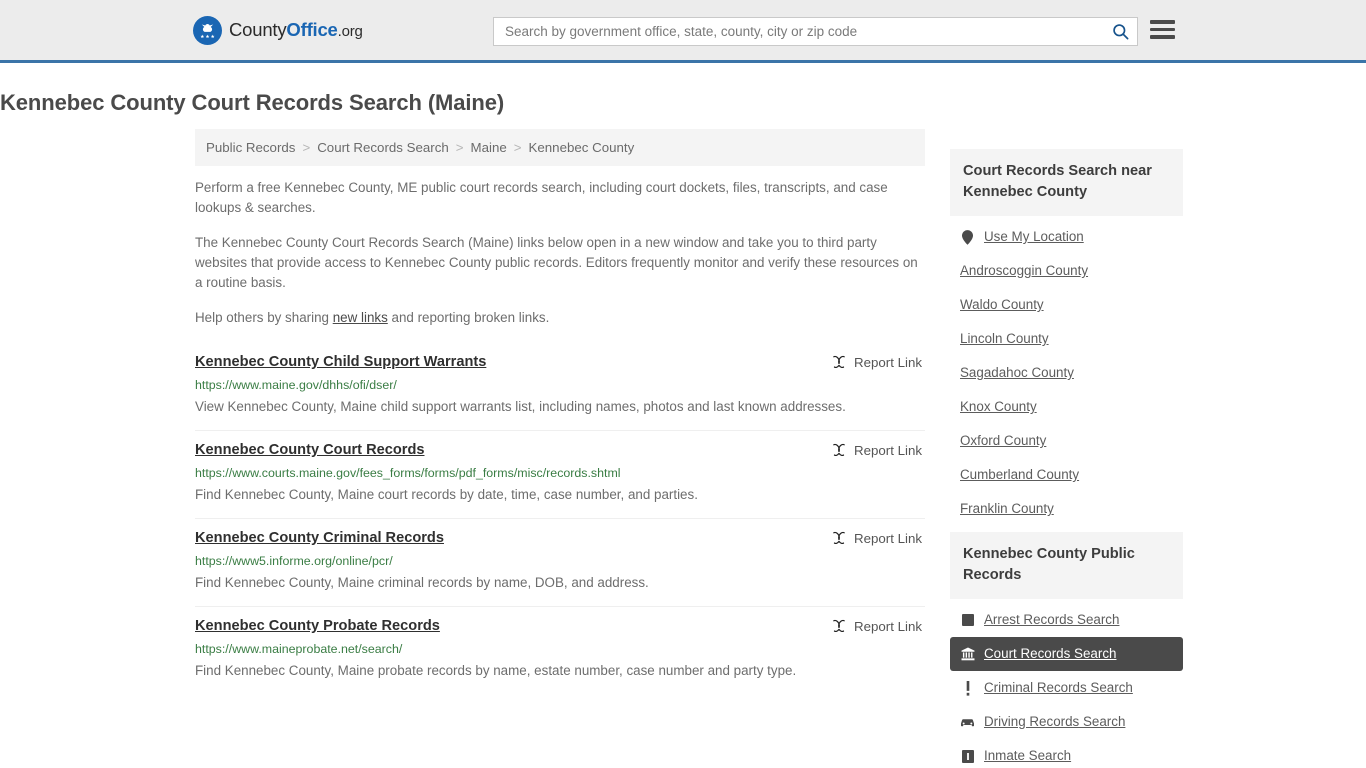  I want to click on breadcrumb-item-court-records-search: Court Records Search, so click(383, 147).